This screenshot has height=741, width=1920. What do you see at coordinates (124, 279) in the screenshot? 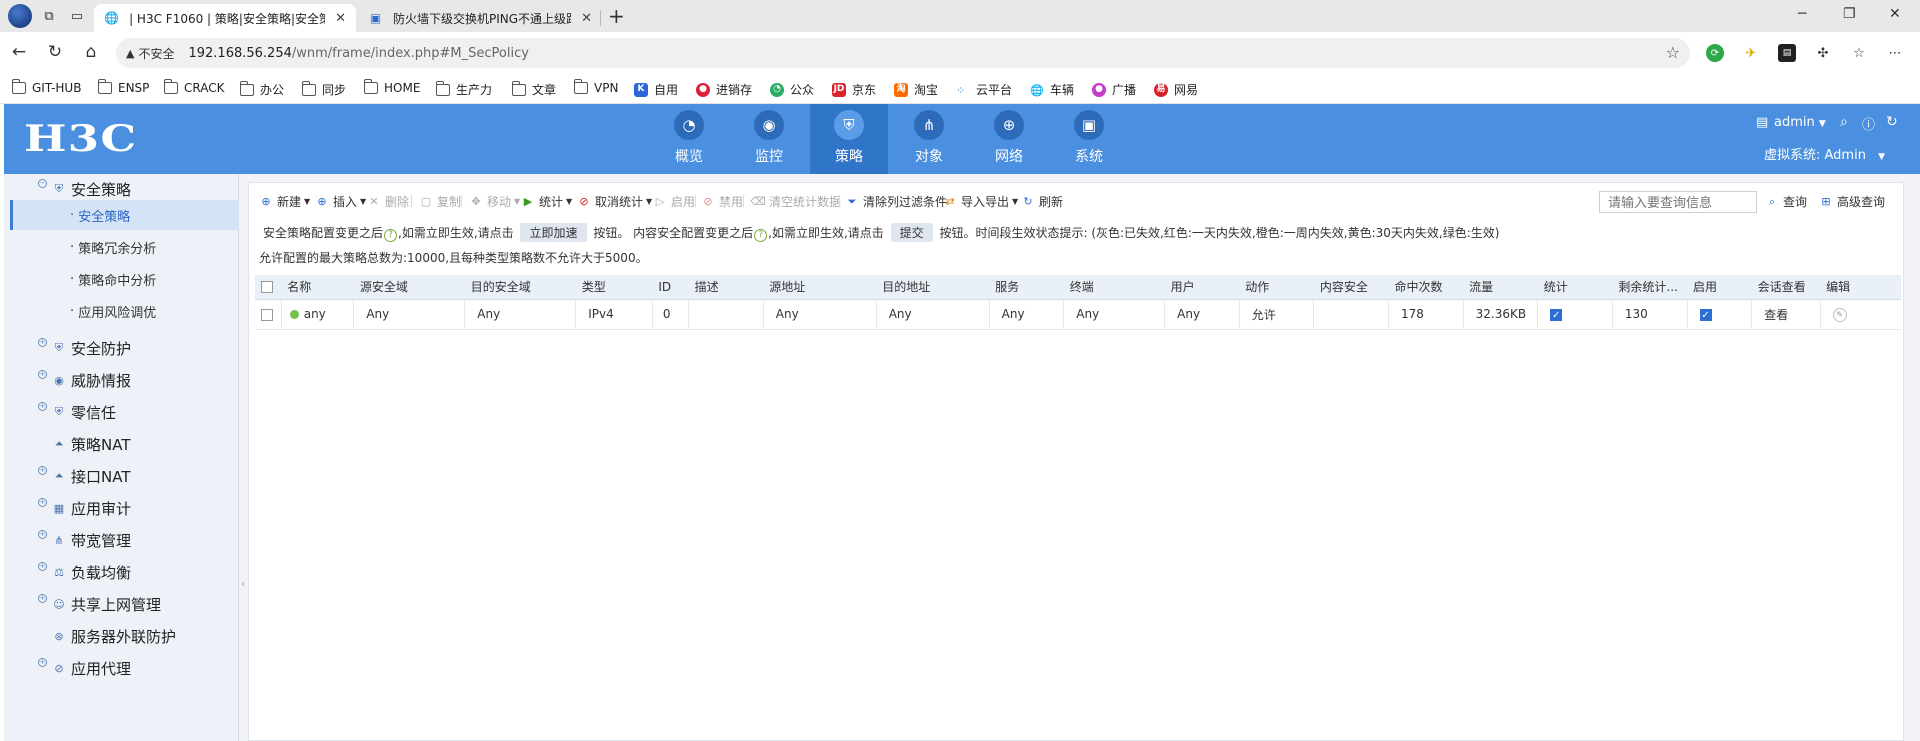
I see `sidebar-sub-hit-analysis: · 策略命中分析` at bounding box center [124, 279].